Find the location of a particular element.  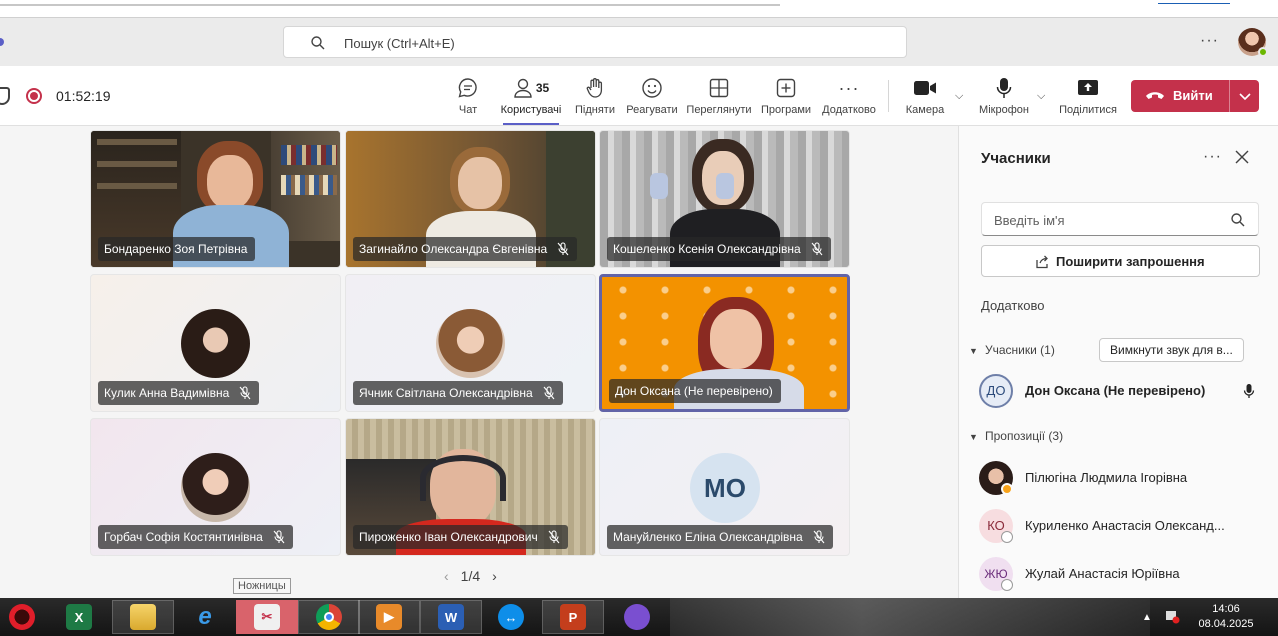

windows-taskbar: X e ✂ ▶ W ↔ P ▲ 14:06 08.04.2025 is located at coordinates (639, 617).